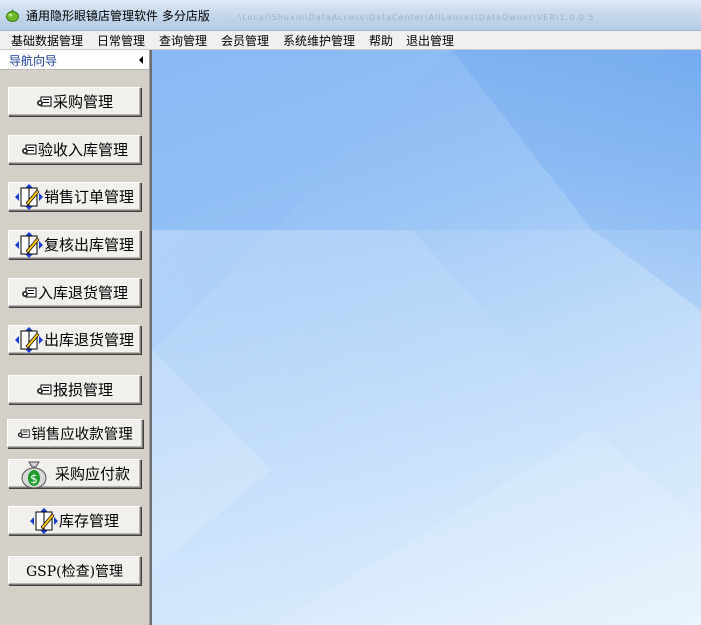 The image size is (701, 625). What do you see at coordinates (88, 521) in the screenshot?
I see `nav-button-label: 库存管理` at bounding box center [88, 521].